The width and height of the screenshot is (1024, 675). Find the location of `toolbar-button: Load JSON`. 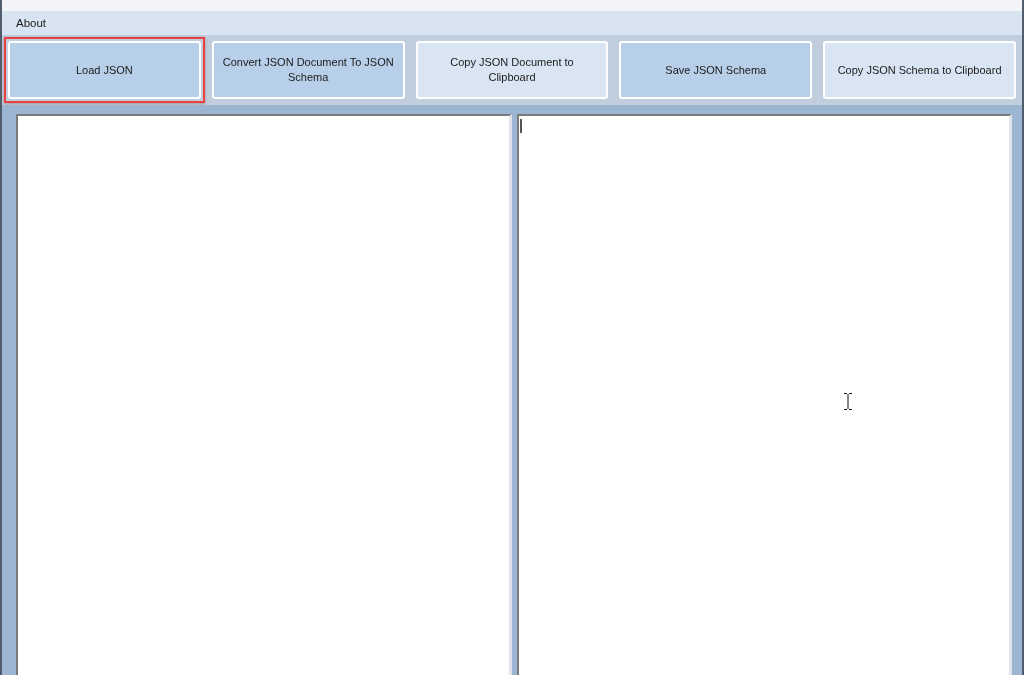

toolbar-button: Load JSON is located at coordinates (104, 70).